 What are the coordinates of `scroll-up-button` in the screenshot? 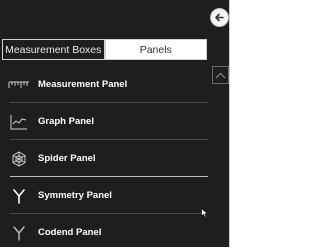 It's located at (220, 75).